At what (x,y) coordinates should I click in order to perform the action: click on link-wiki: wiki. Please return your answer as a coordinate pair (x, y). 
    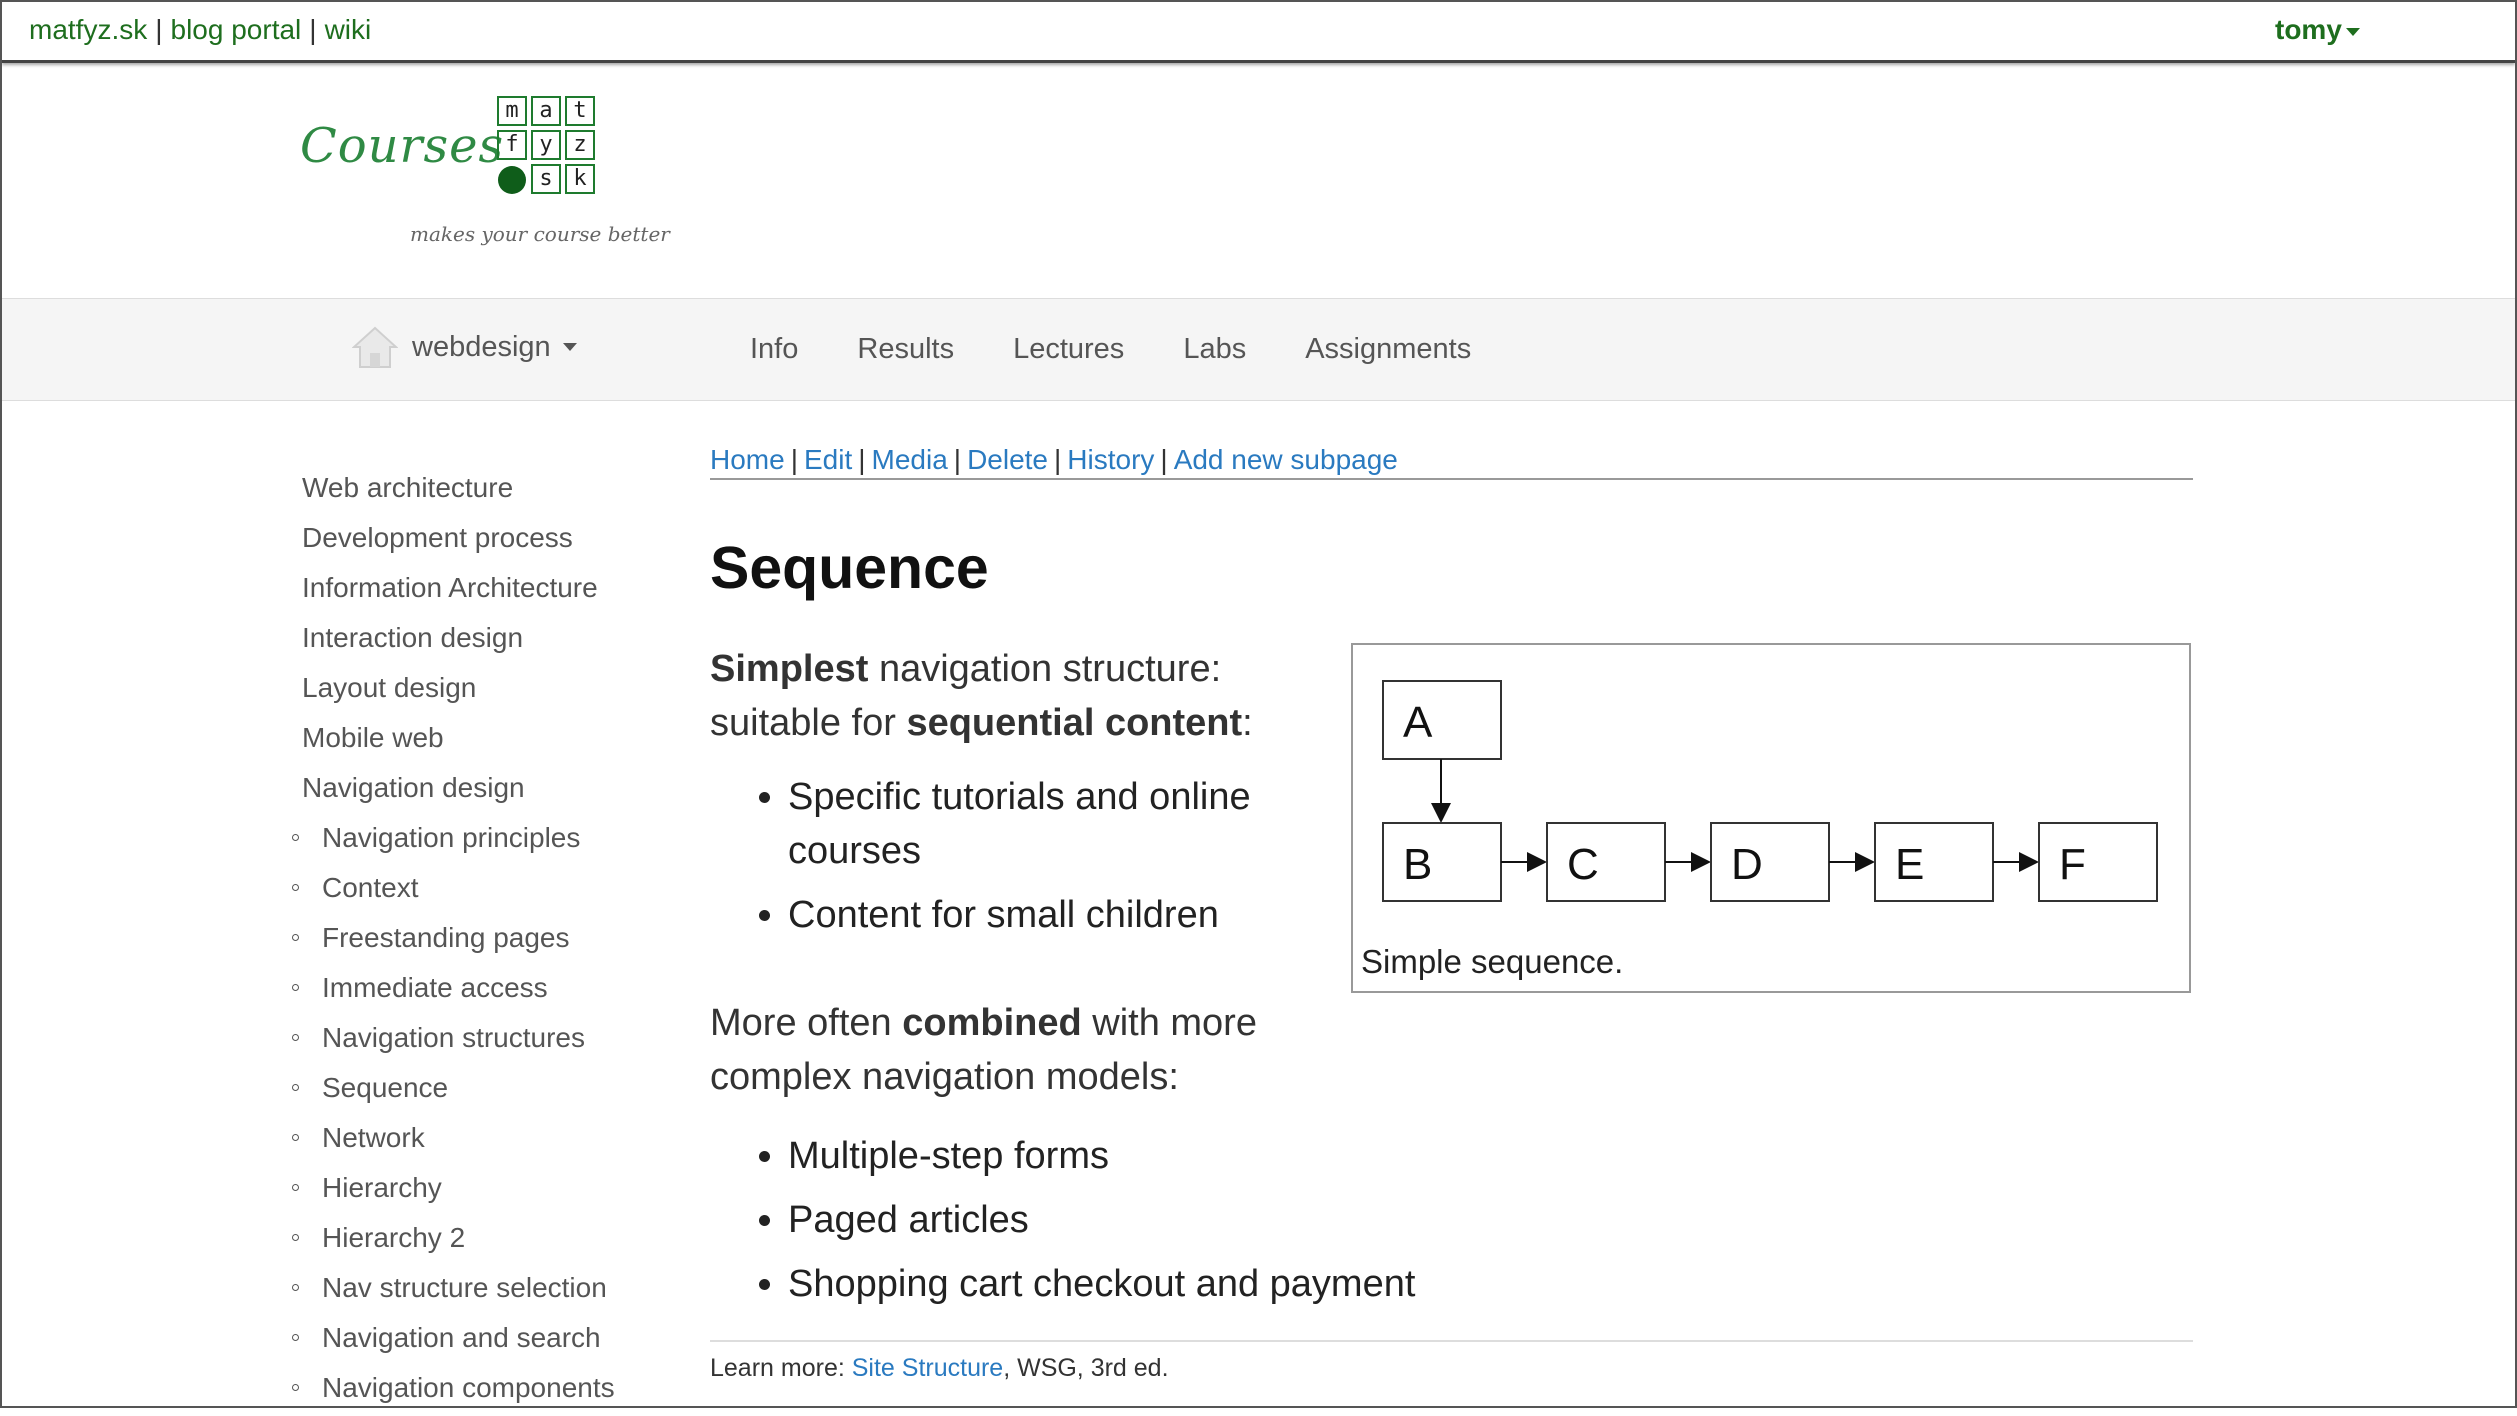
    Looking at the image, I should click on (348, 29).